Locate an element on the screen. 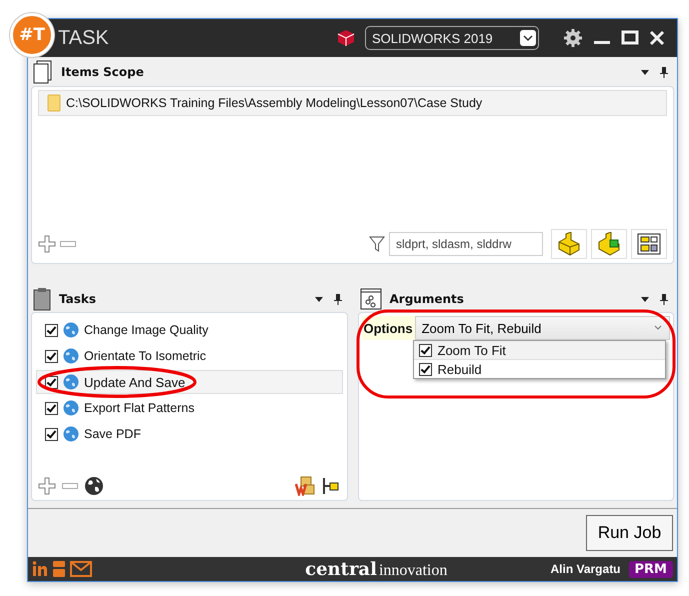 The image size is (689, 596). panel-title: Arguments is located at coordinates (427, 299).